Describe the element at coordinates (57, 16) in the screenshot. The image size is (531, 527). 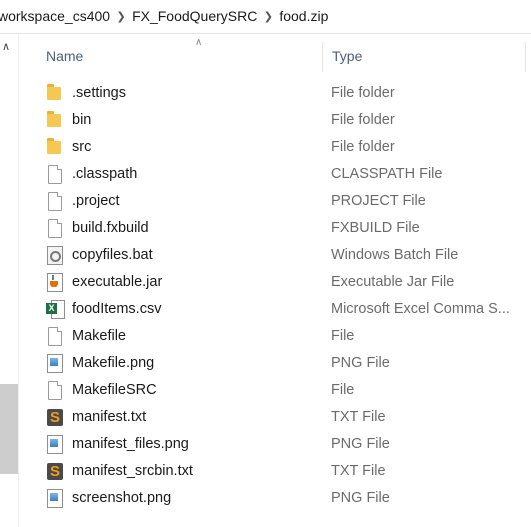
I see `breadcrumb-item-workspace: workspace_cs400` at that location.